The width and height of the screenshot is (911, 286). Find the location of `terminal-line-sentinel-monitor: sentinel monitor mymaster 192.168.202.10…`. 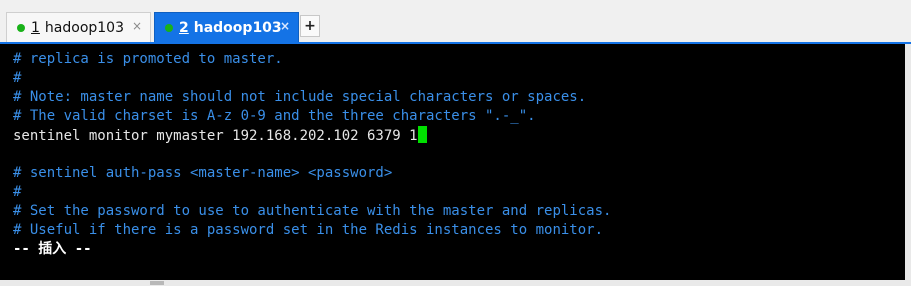

terminal-line-sentinel-monitor: sentinel monitor mymaster 192.168.202.10… is located at coordinates (220, 135).